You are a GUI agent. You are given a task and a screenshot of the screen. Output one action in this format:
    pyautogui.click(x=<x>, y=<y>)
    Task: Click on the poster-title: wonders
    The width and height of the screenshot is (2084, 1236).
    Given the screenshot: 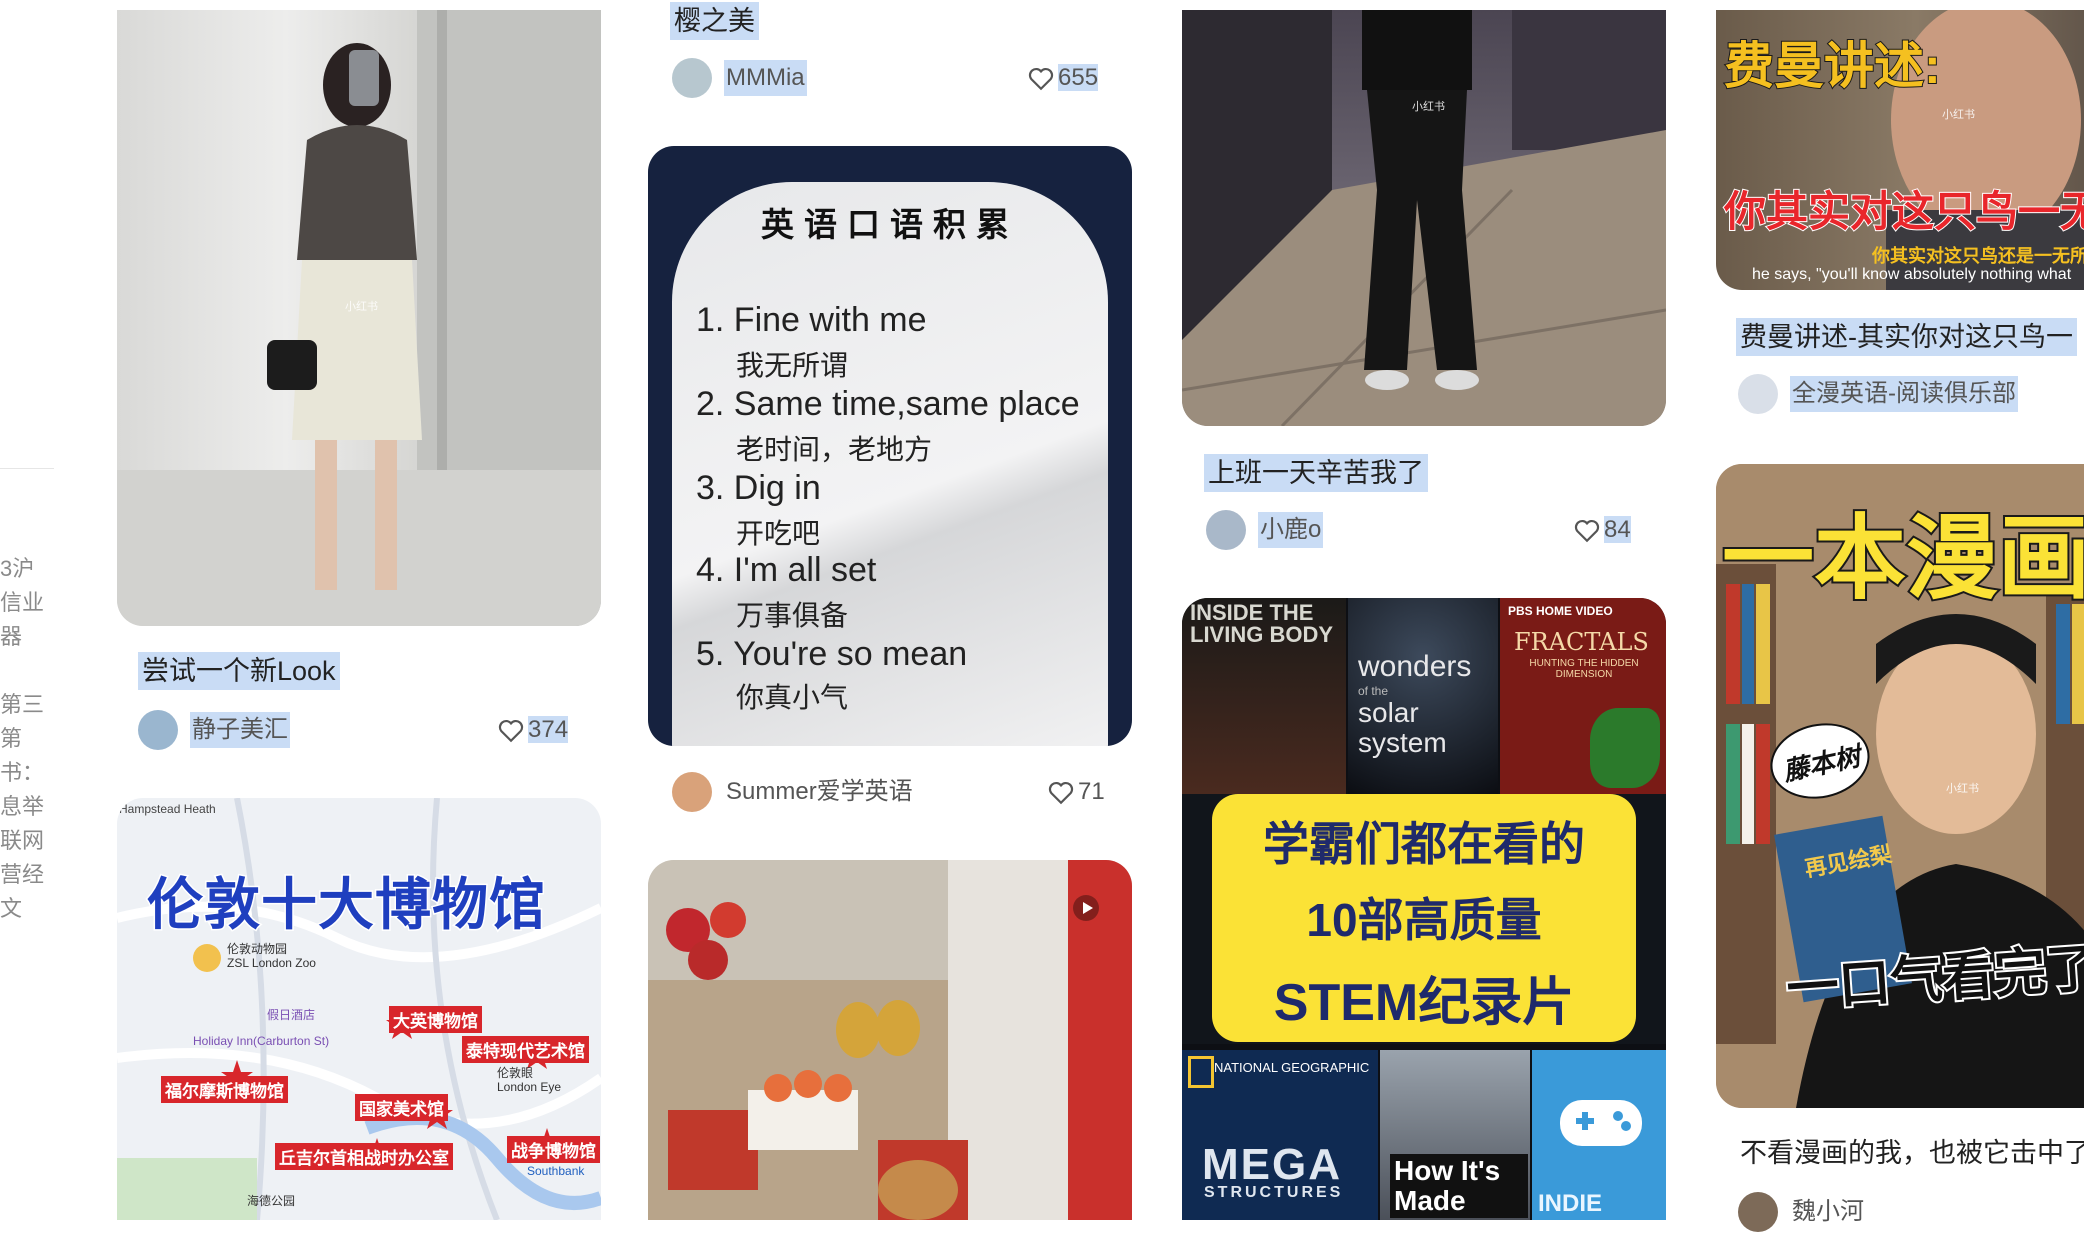 What is the action you would take?
    pyautogui.click(x=1415, y=666)
    